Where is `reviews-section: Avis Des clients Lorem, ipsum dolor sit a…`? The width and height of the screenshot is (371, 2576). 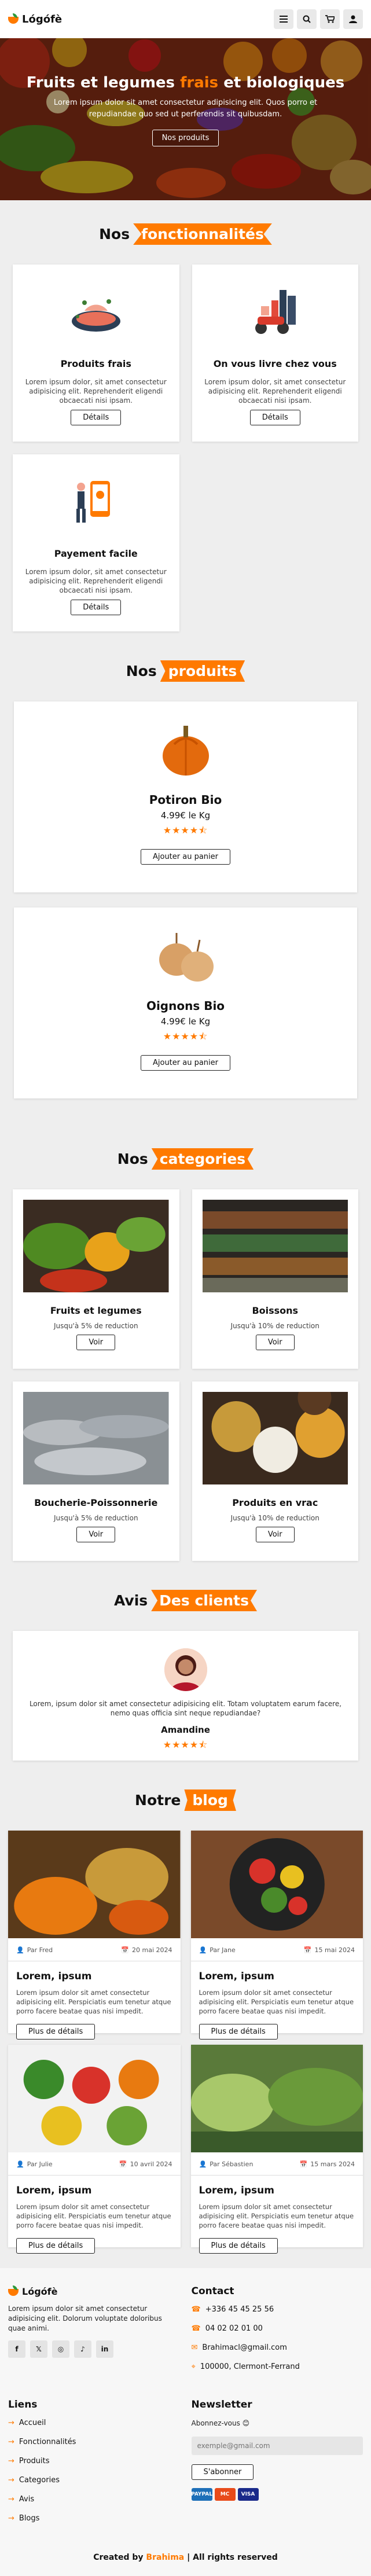 reviews-section: Avis Des clients Lorem, ipsum dolor sit a… is located at coordinates (185, 1678).